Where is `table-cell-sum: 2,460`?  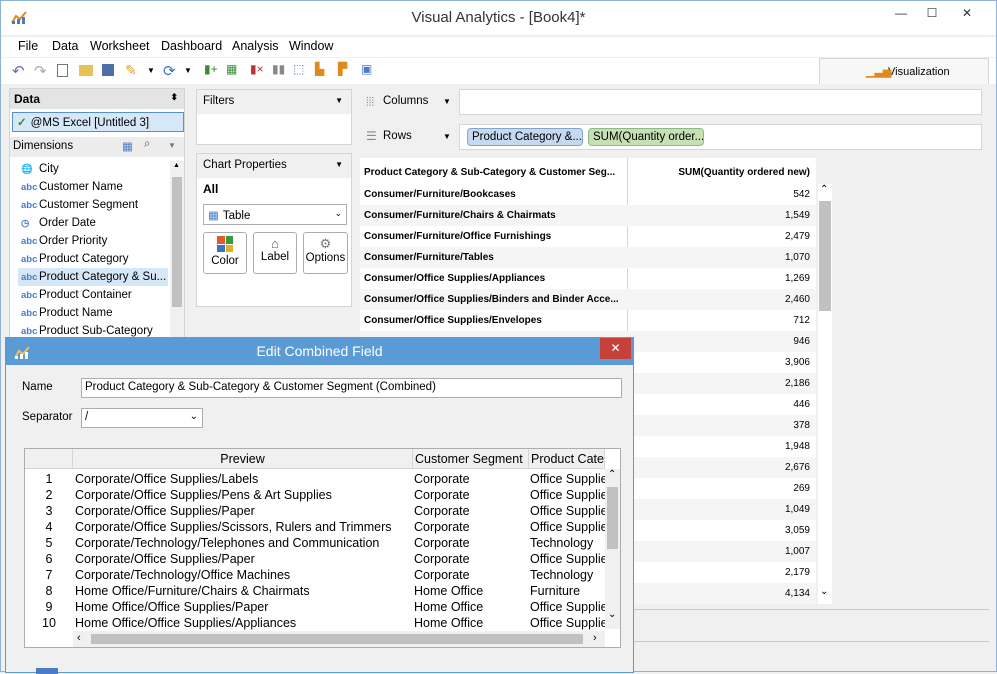 table-cell-sum: 2,460 is located at coordinates (797, 299).